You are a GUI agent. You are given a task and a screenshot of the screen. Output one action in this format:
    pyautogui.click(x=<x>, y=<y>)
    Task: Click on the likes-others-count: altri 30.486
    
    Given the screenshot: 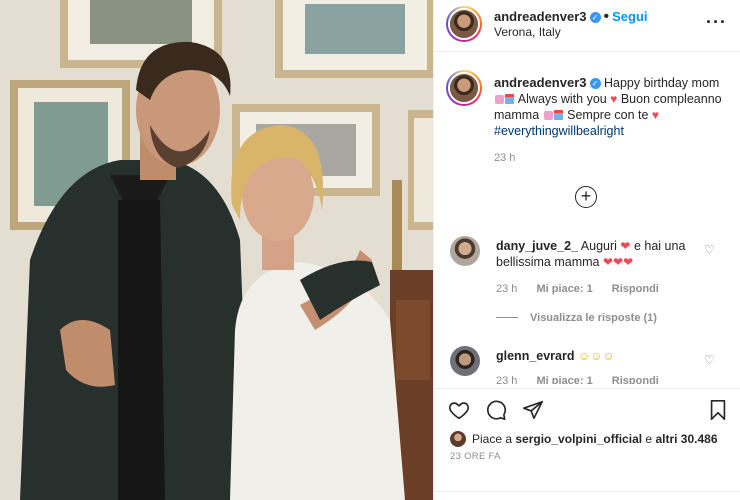 What is the action you would take?
    pyautogui.click(x=686, y=439)
    